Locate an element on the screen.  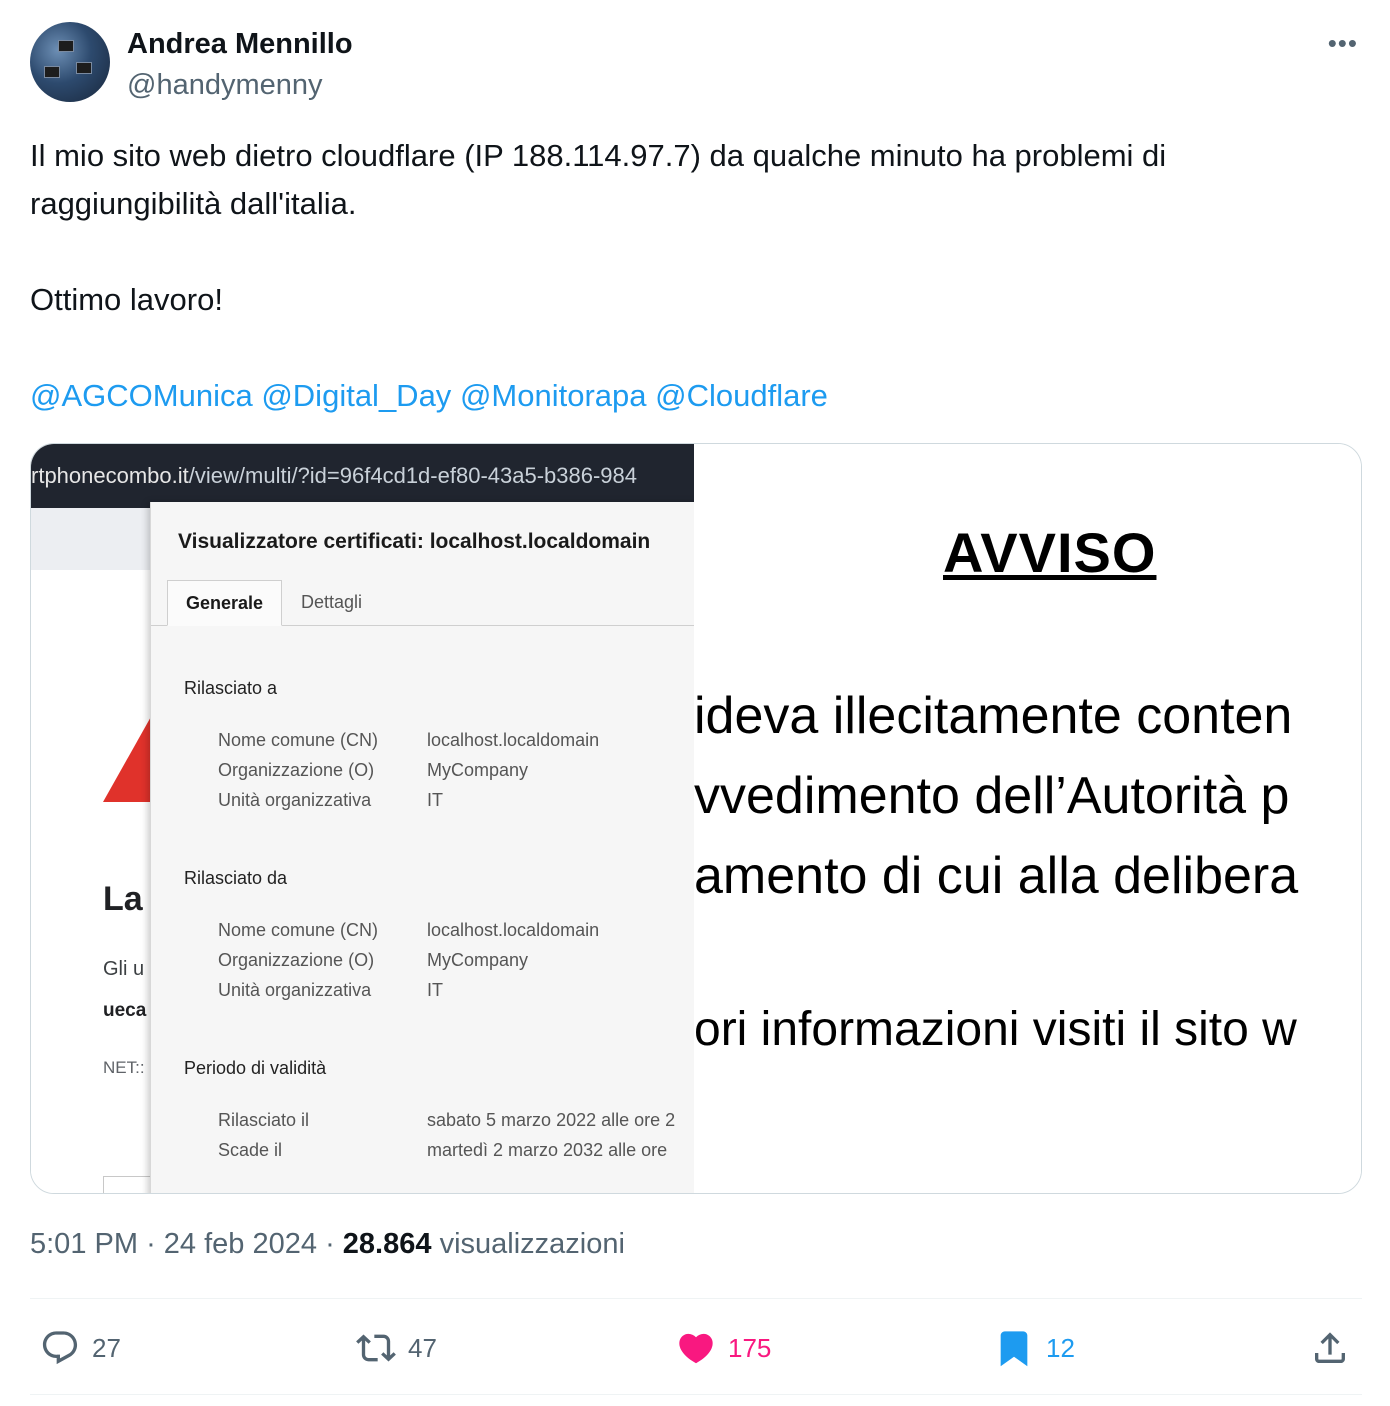
tweet-header: Andrea Mennillo @handymenny ••• is located at coordinates (695, 63).